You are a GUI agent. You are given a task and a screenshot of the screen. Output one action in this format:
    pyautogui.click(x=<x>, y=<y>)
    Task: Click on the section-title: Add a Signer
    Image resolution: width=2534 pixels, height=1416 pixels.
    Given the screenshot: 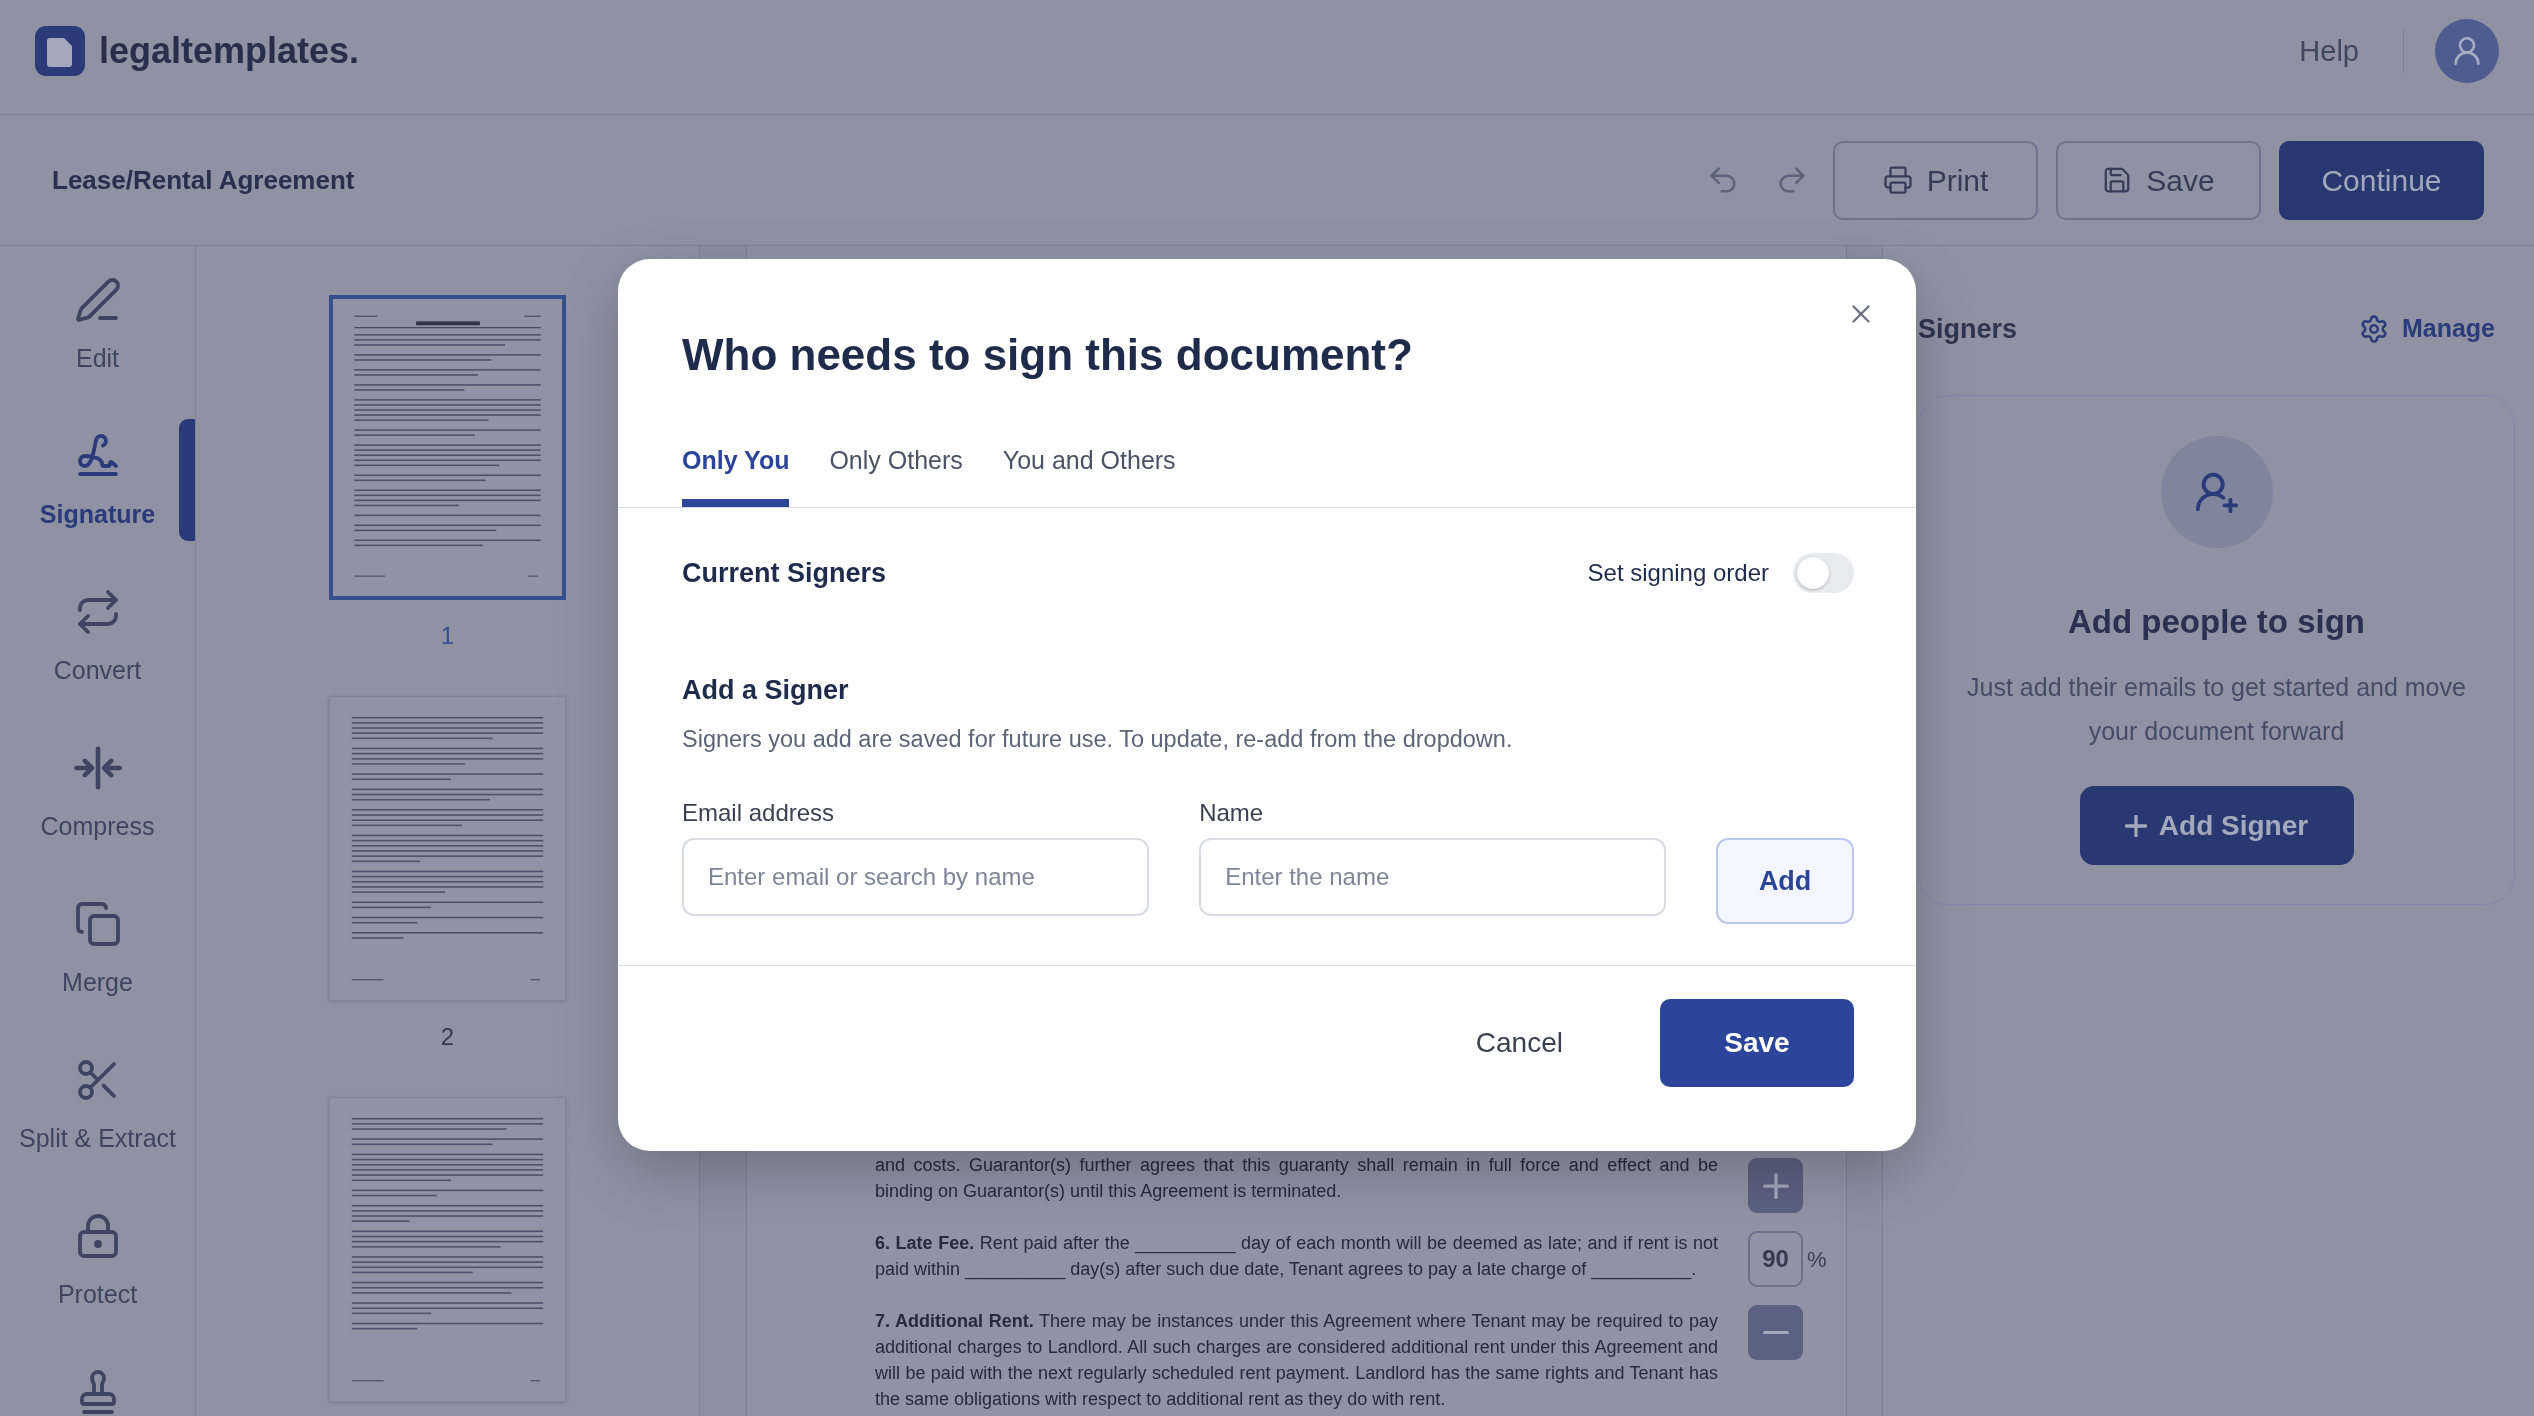 What is the action you would take?
    pyautogui.click(x=766, y=690)
    